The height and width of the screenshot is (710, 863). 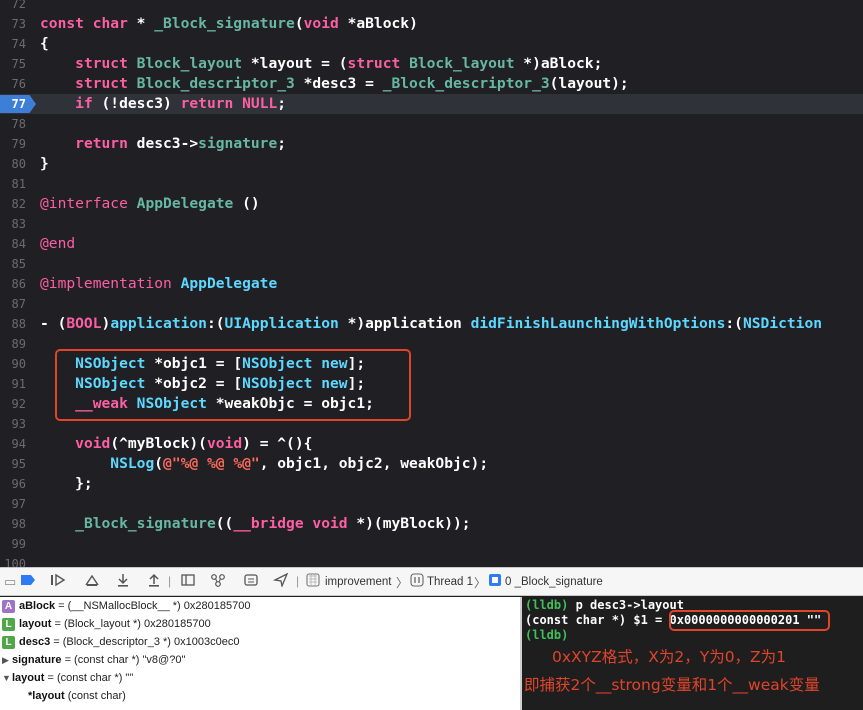 I want to click on code-line-80: 80 }, so click(x=431, y=164).